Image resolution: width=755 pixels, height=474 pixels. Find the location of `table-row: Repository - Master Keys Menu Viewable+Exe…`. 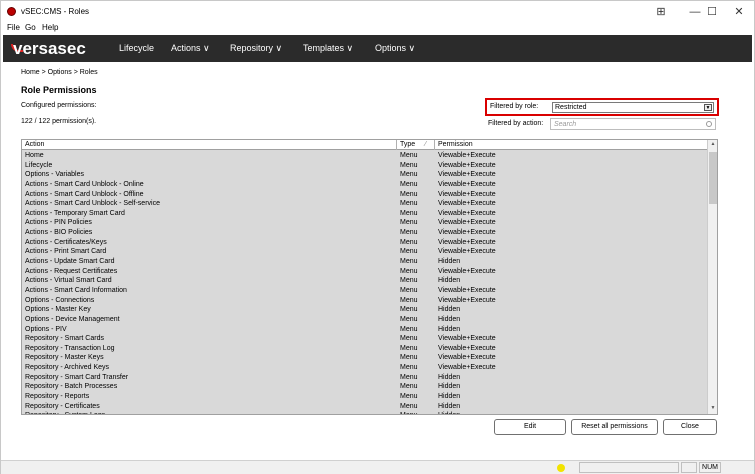

table-row: Repository - Master Keys Menu Viewable+Exe… is located at coordinates (365, 358).